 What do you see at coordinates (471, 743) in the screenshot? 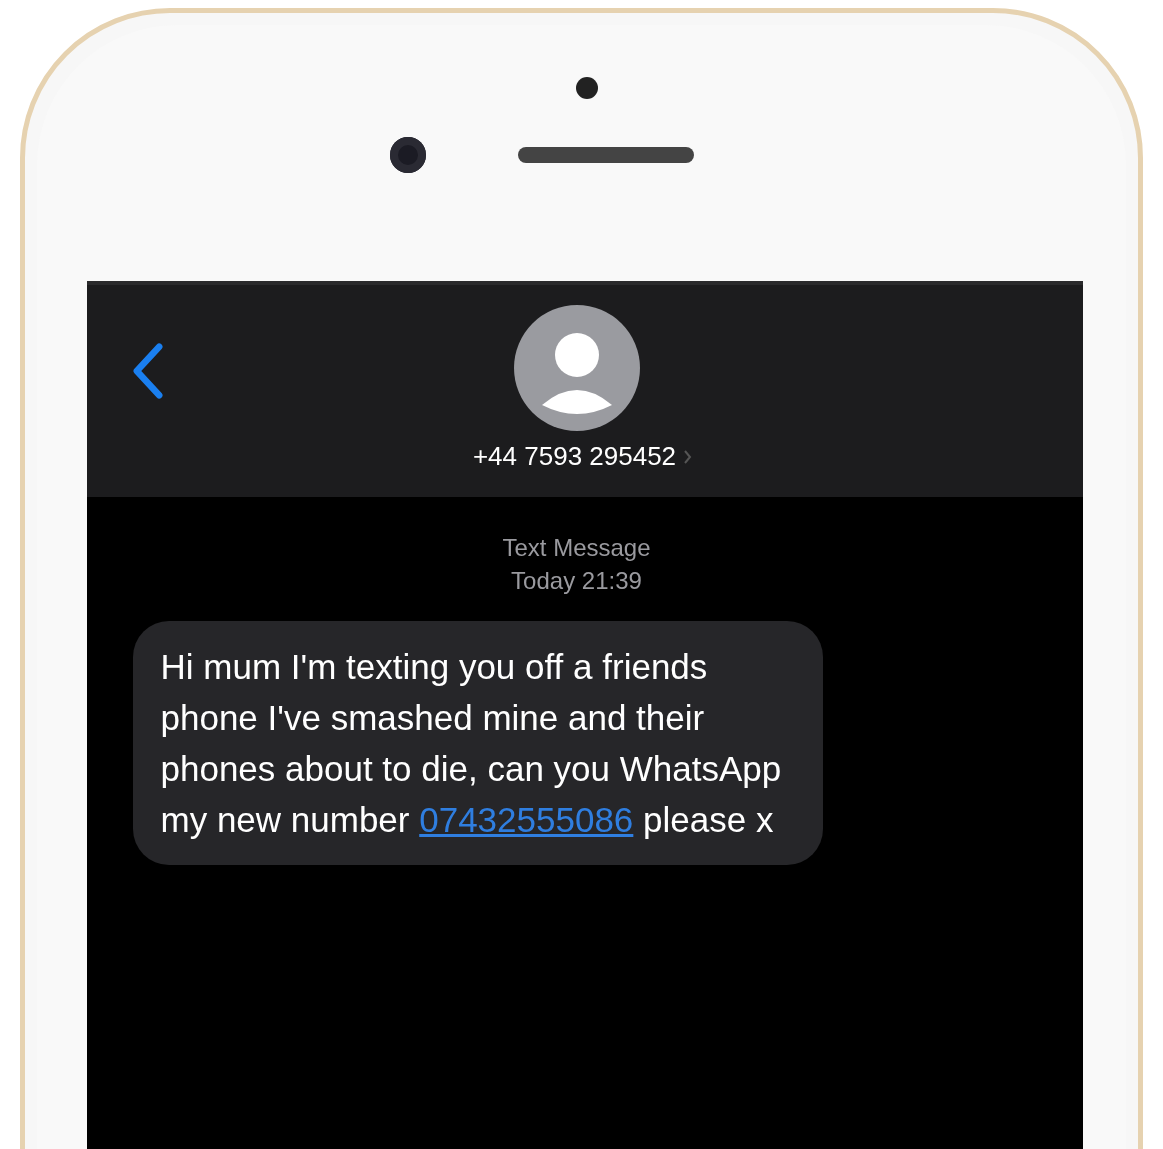
I see `message-text: Hi mum I'm texting you off a friends phone I've smashed mine and their phones about to die, can you WhatsApp my new number 07432555086 please x` at bounding box center [471, 743].